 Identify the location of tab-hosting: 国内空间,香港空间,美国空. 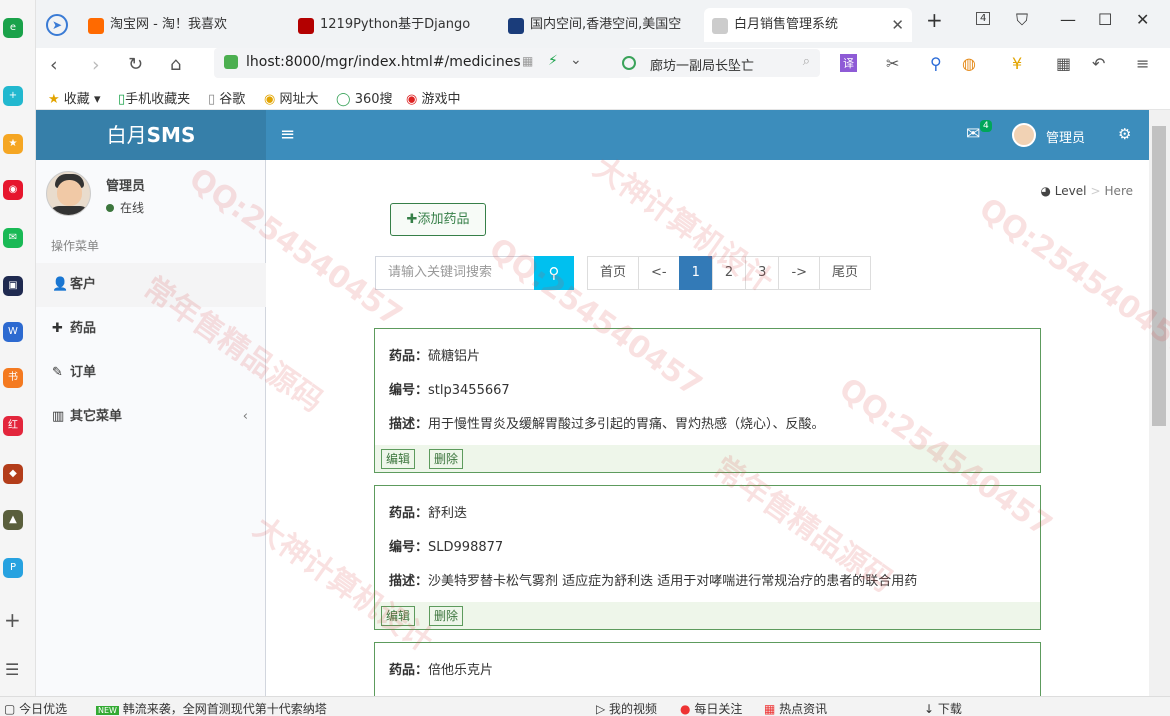
(600, 25).